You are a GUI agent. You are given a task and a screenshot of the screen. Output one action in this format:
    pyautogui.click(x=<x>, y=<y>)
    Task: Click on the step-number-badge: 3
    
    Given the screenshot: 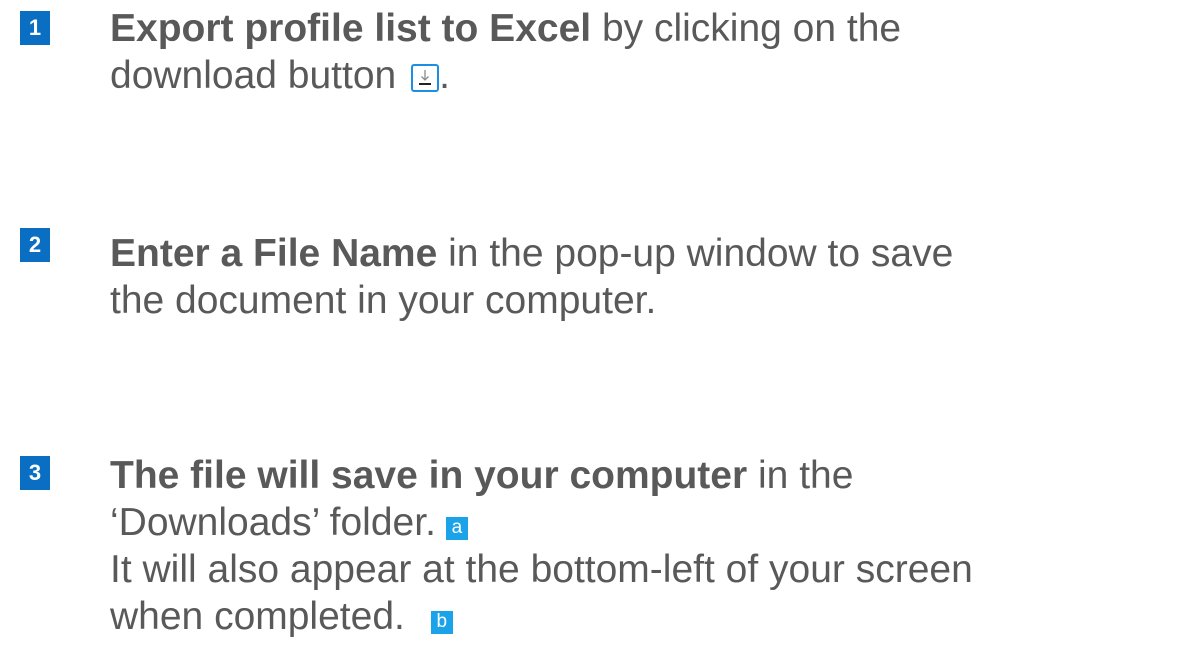 What is the action you would take?
    pyautogui.click(x=35, y=473)
    